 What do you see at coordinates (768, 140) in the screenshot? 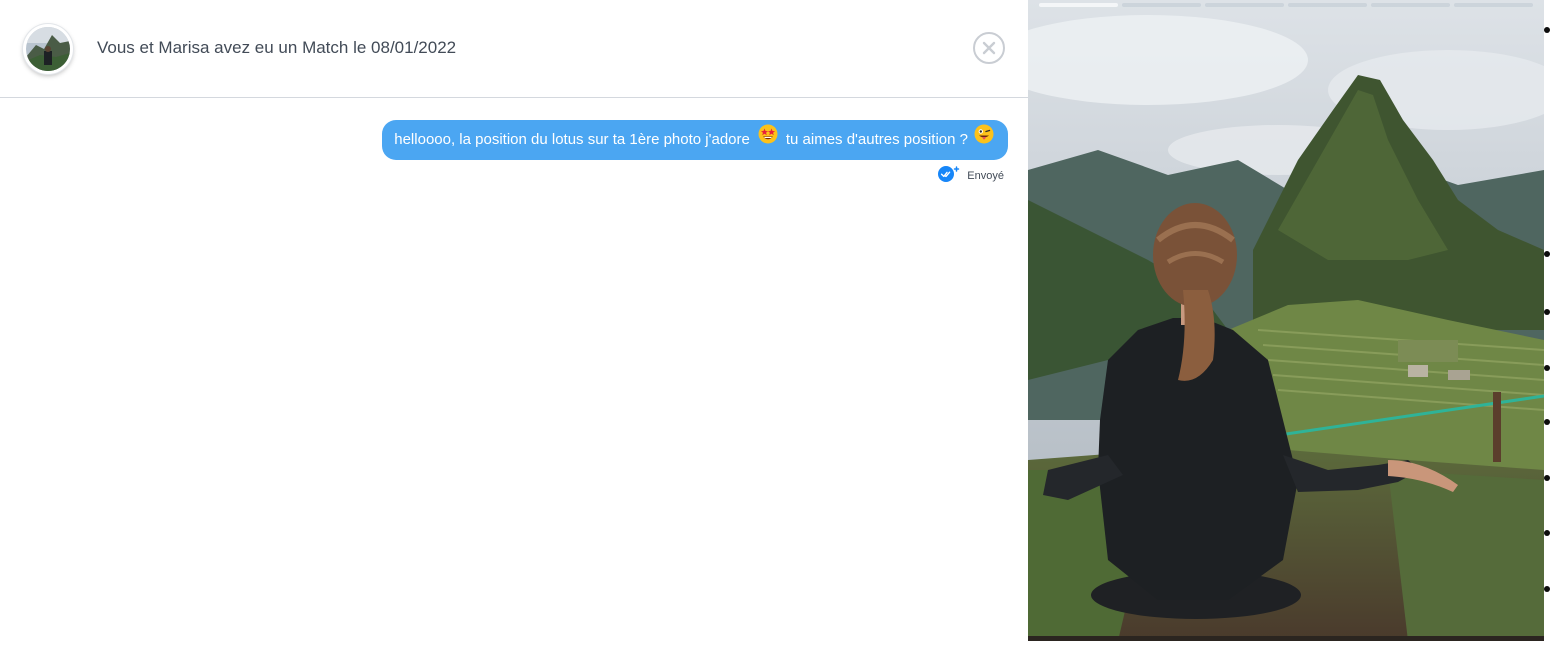
I see `star-struck-emoji-icon` at bounding box center [768, 140].